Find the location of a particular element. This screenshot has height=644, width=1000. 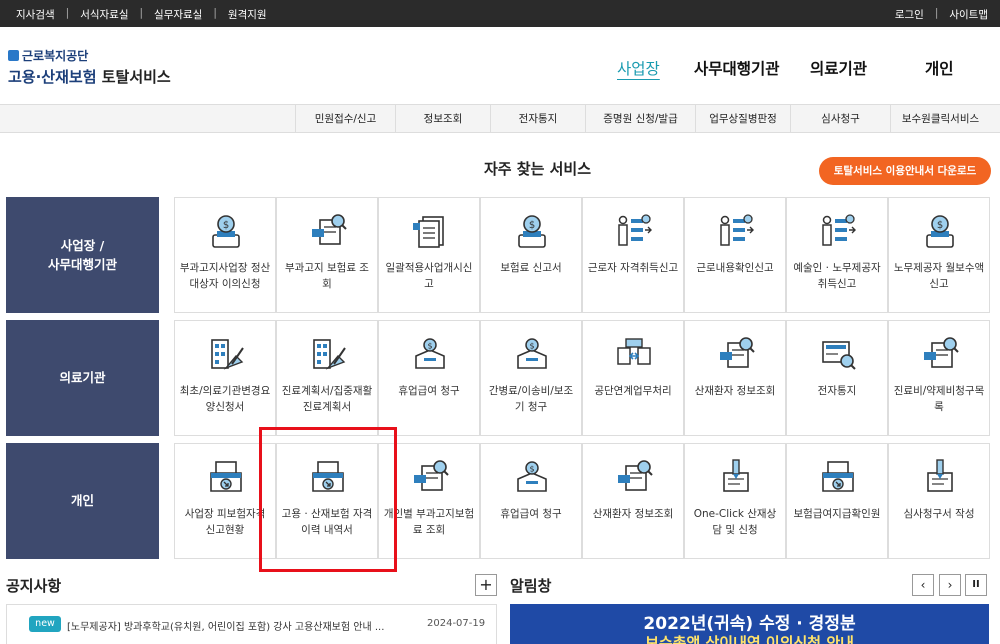

service-tile-label: 근로내용확인신고 is located at coordinates (735, 268).